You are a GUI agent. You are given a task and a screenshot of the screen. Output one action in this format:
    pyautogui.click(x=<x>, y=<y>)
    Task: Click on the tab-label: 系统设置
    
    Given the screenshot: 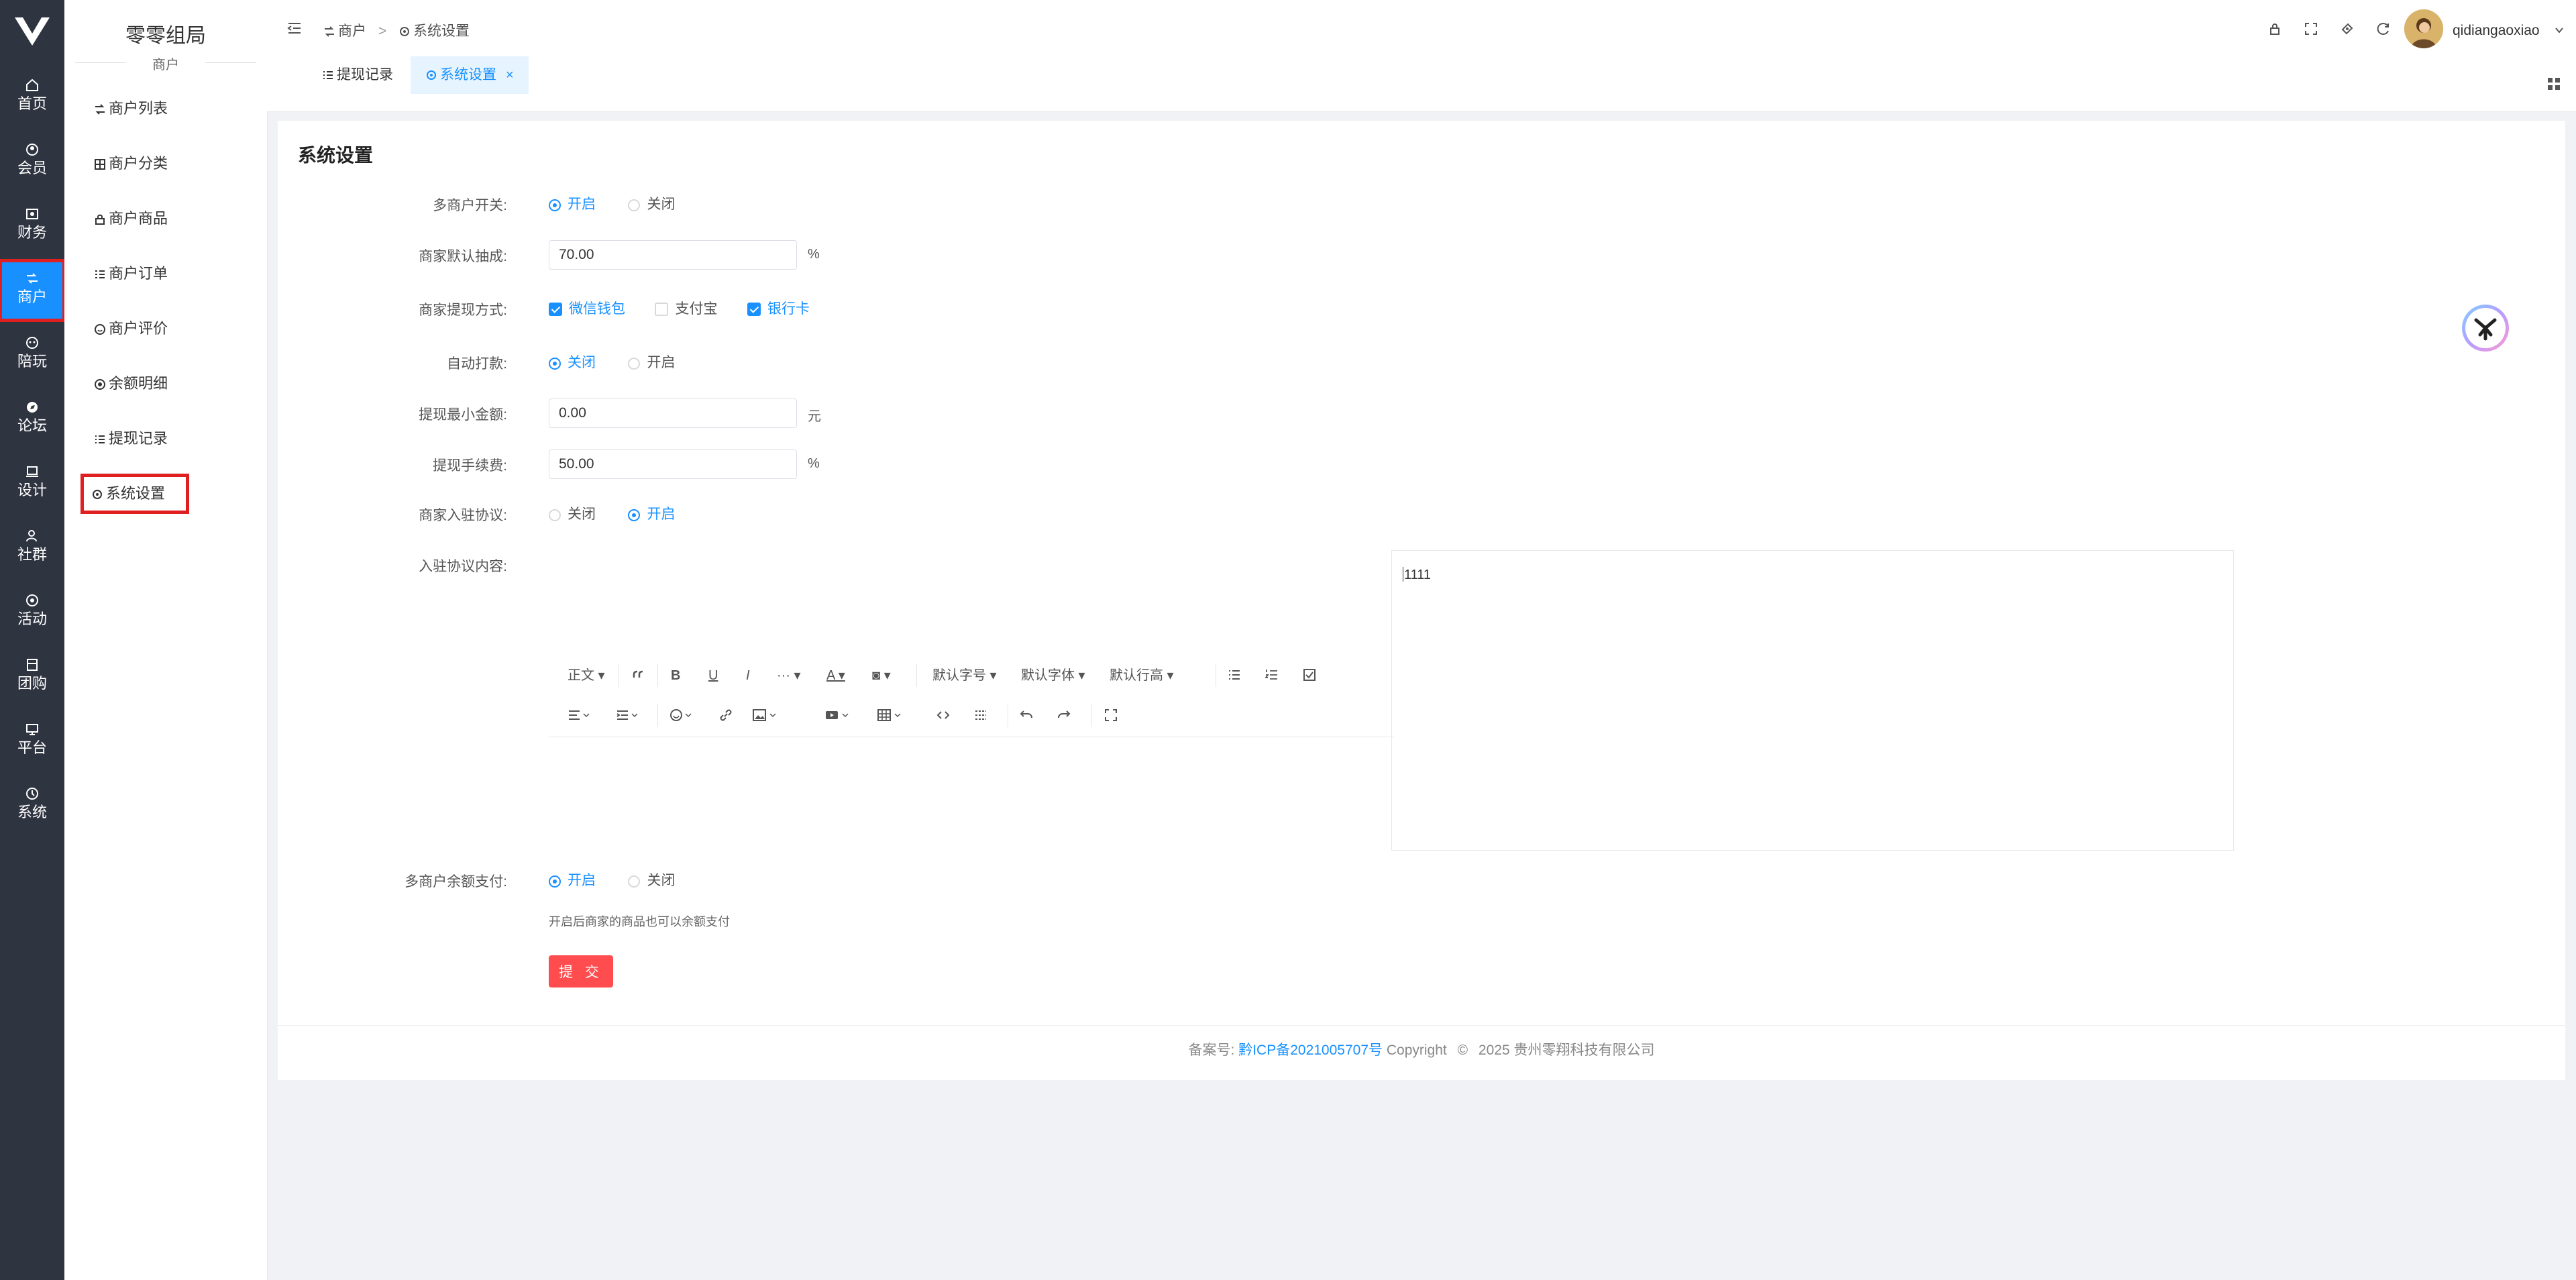 What is the action you would take?
    pyautogui.click(x=468, y=75)
    